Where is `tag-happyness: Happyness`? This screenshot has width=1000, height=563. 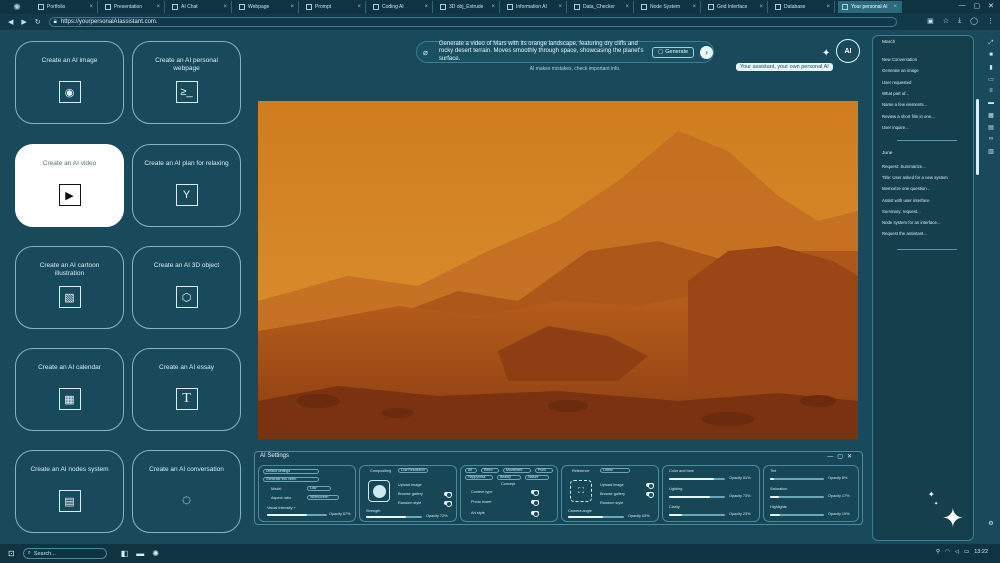
tag-happyness: Happyness is located at coordinates (479, 477).